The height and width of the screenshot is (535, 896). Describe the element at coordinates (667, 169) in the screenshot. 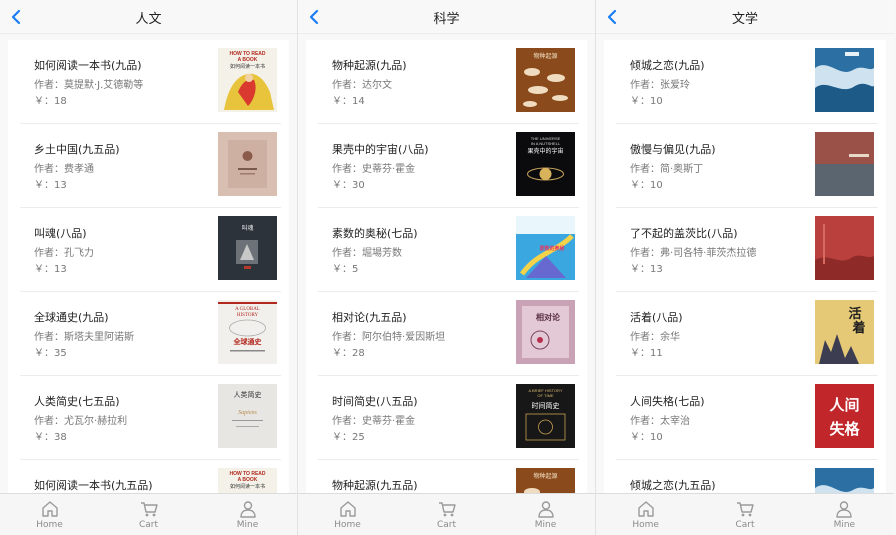

I see `book-author: 作者：简·奥斯丁` at that location.